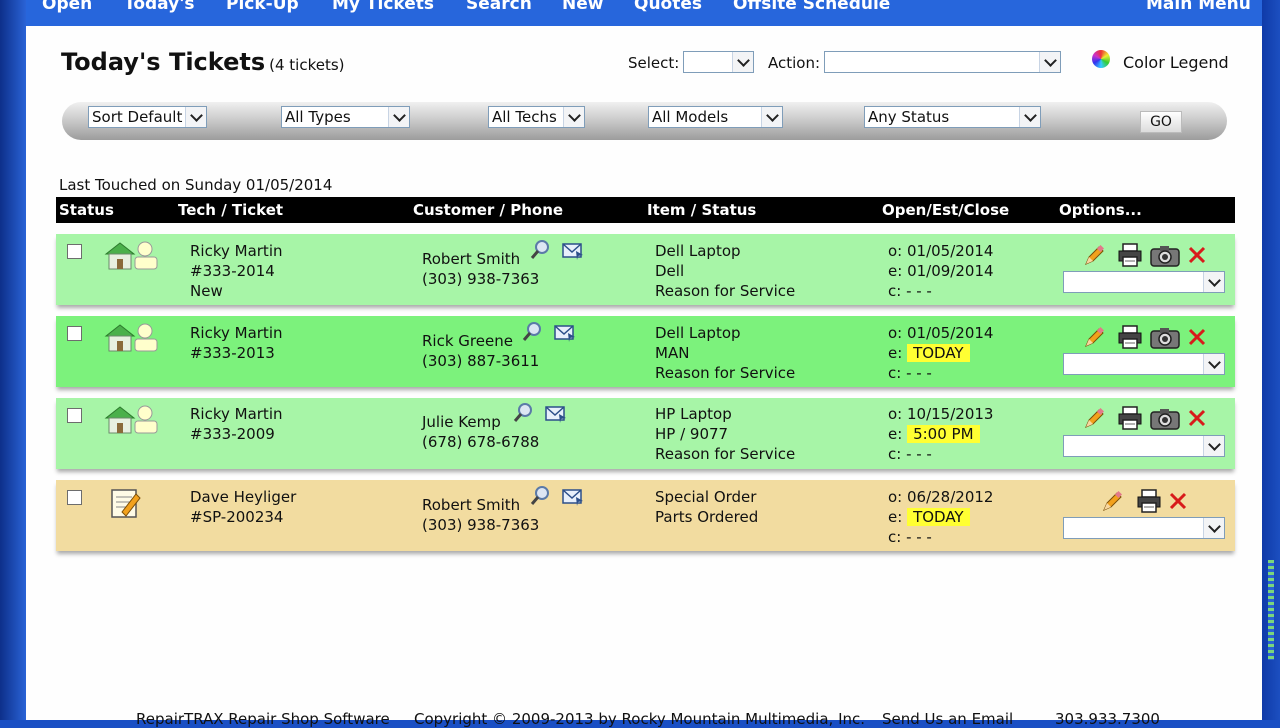  What do you see at coordinates (131, 337) in the screenshot?
I see `house-customer-icon` at bounding box center [131, 337].